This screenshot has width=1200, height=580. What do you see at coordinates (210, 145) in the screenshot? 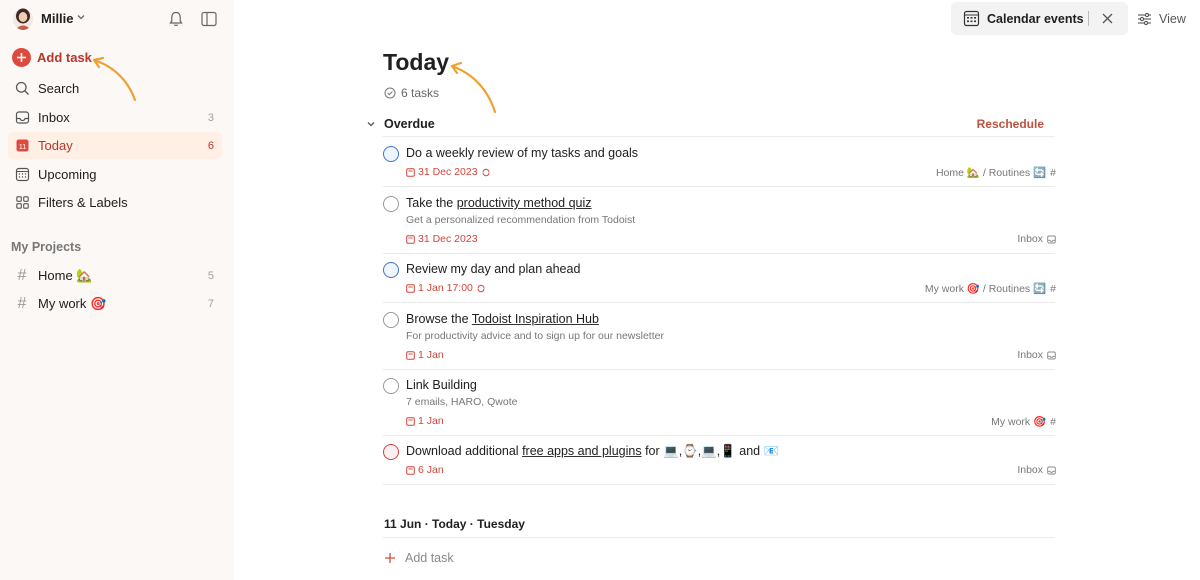
I see `sidebar-item-count: 6` at bounding box center [210, 145].